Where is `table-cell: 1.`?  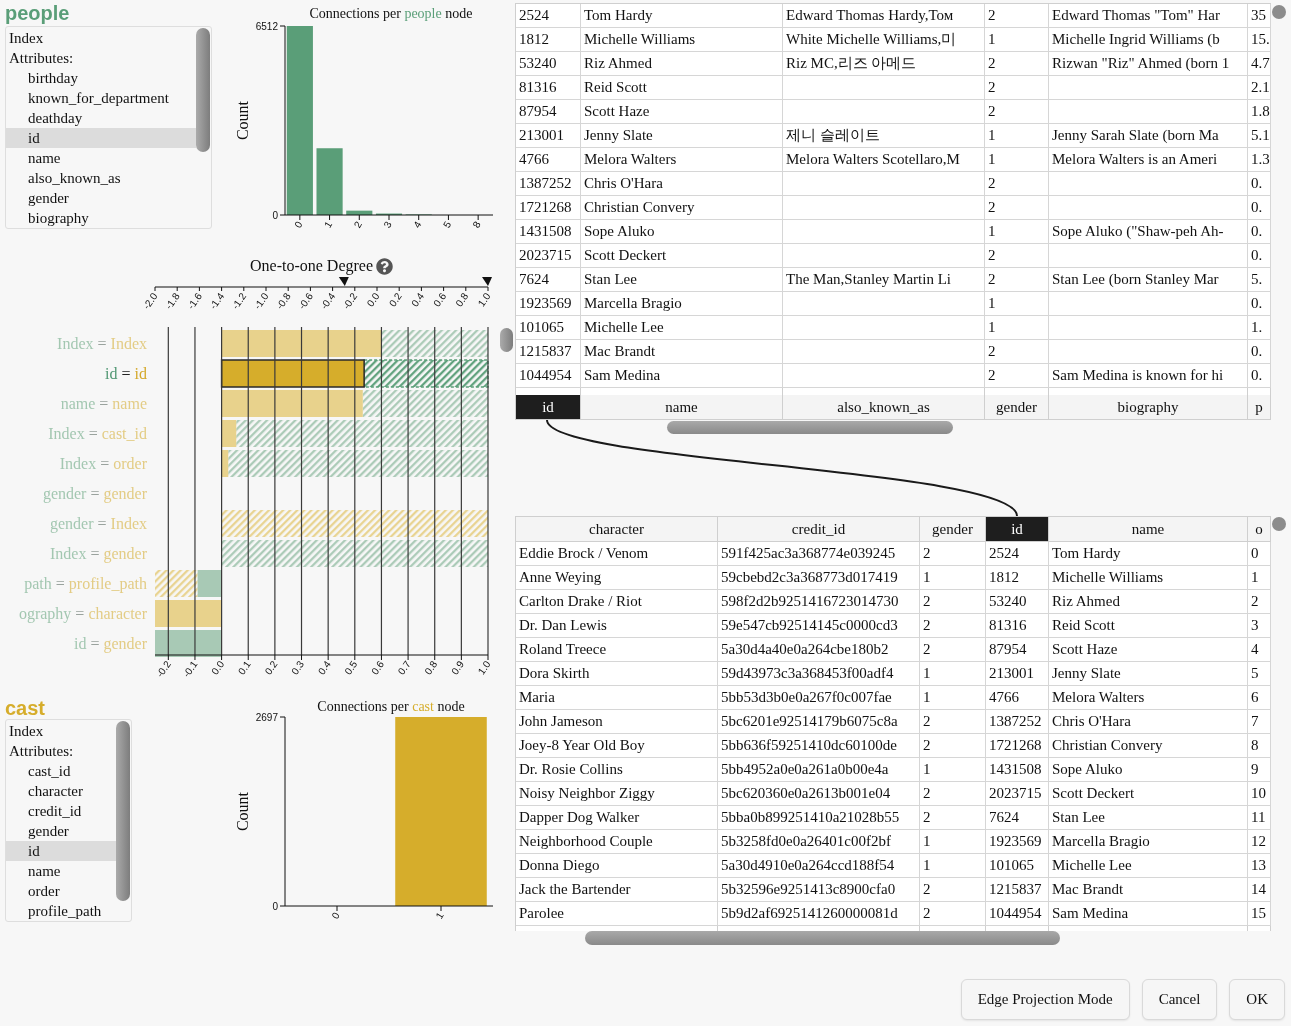
table-cell: 1. is located at coordinates (1259, 328).